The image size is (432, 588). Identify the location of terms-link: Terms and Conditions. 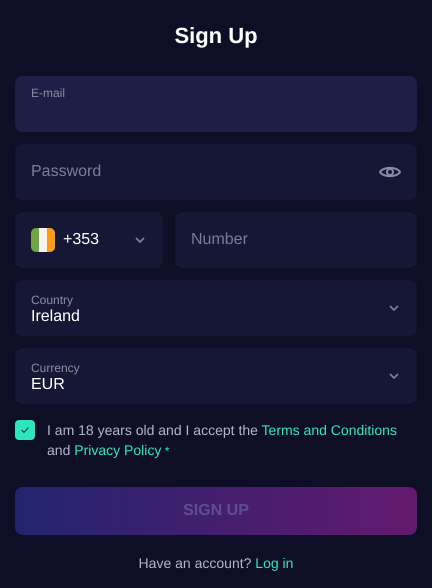
(329, 430).